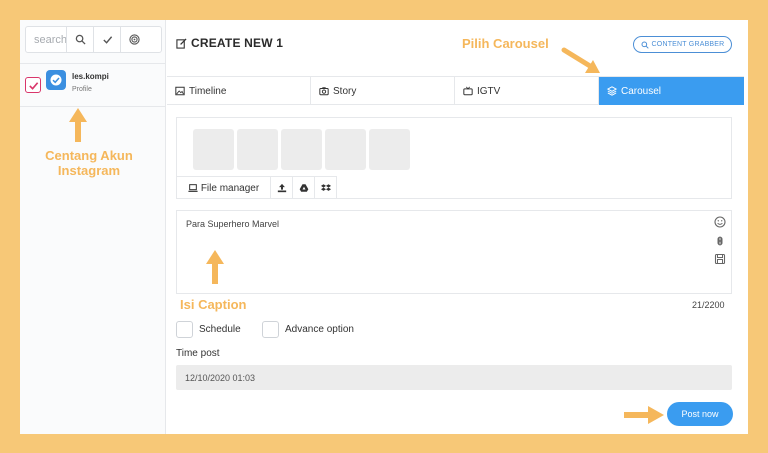 The image size is (768, 453). I want to click on tv-icon, so click(468, 91).